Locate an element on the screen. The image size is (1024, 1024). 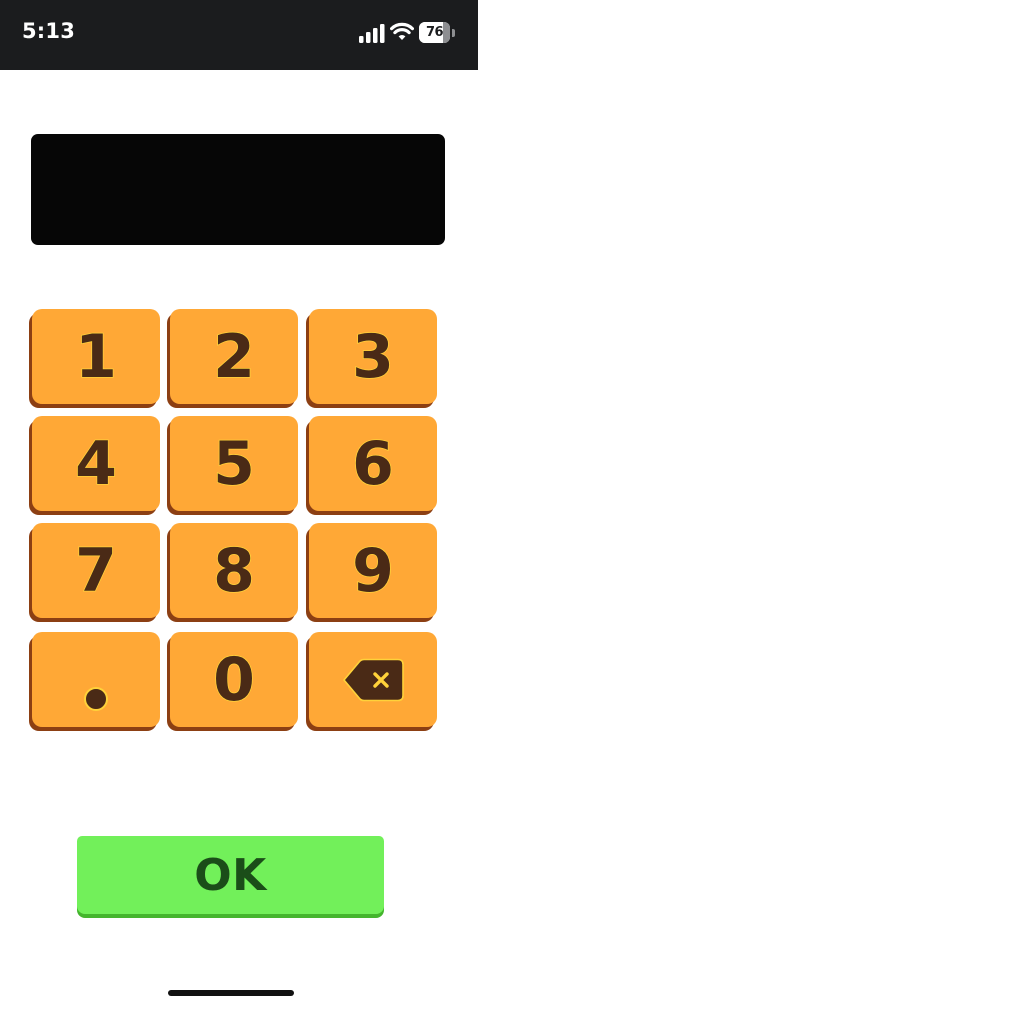
key-3: 3 is located at coordinates (373, 356).